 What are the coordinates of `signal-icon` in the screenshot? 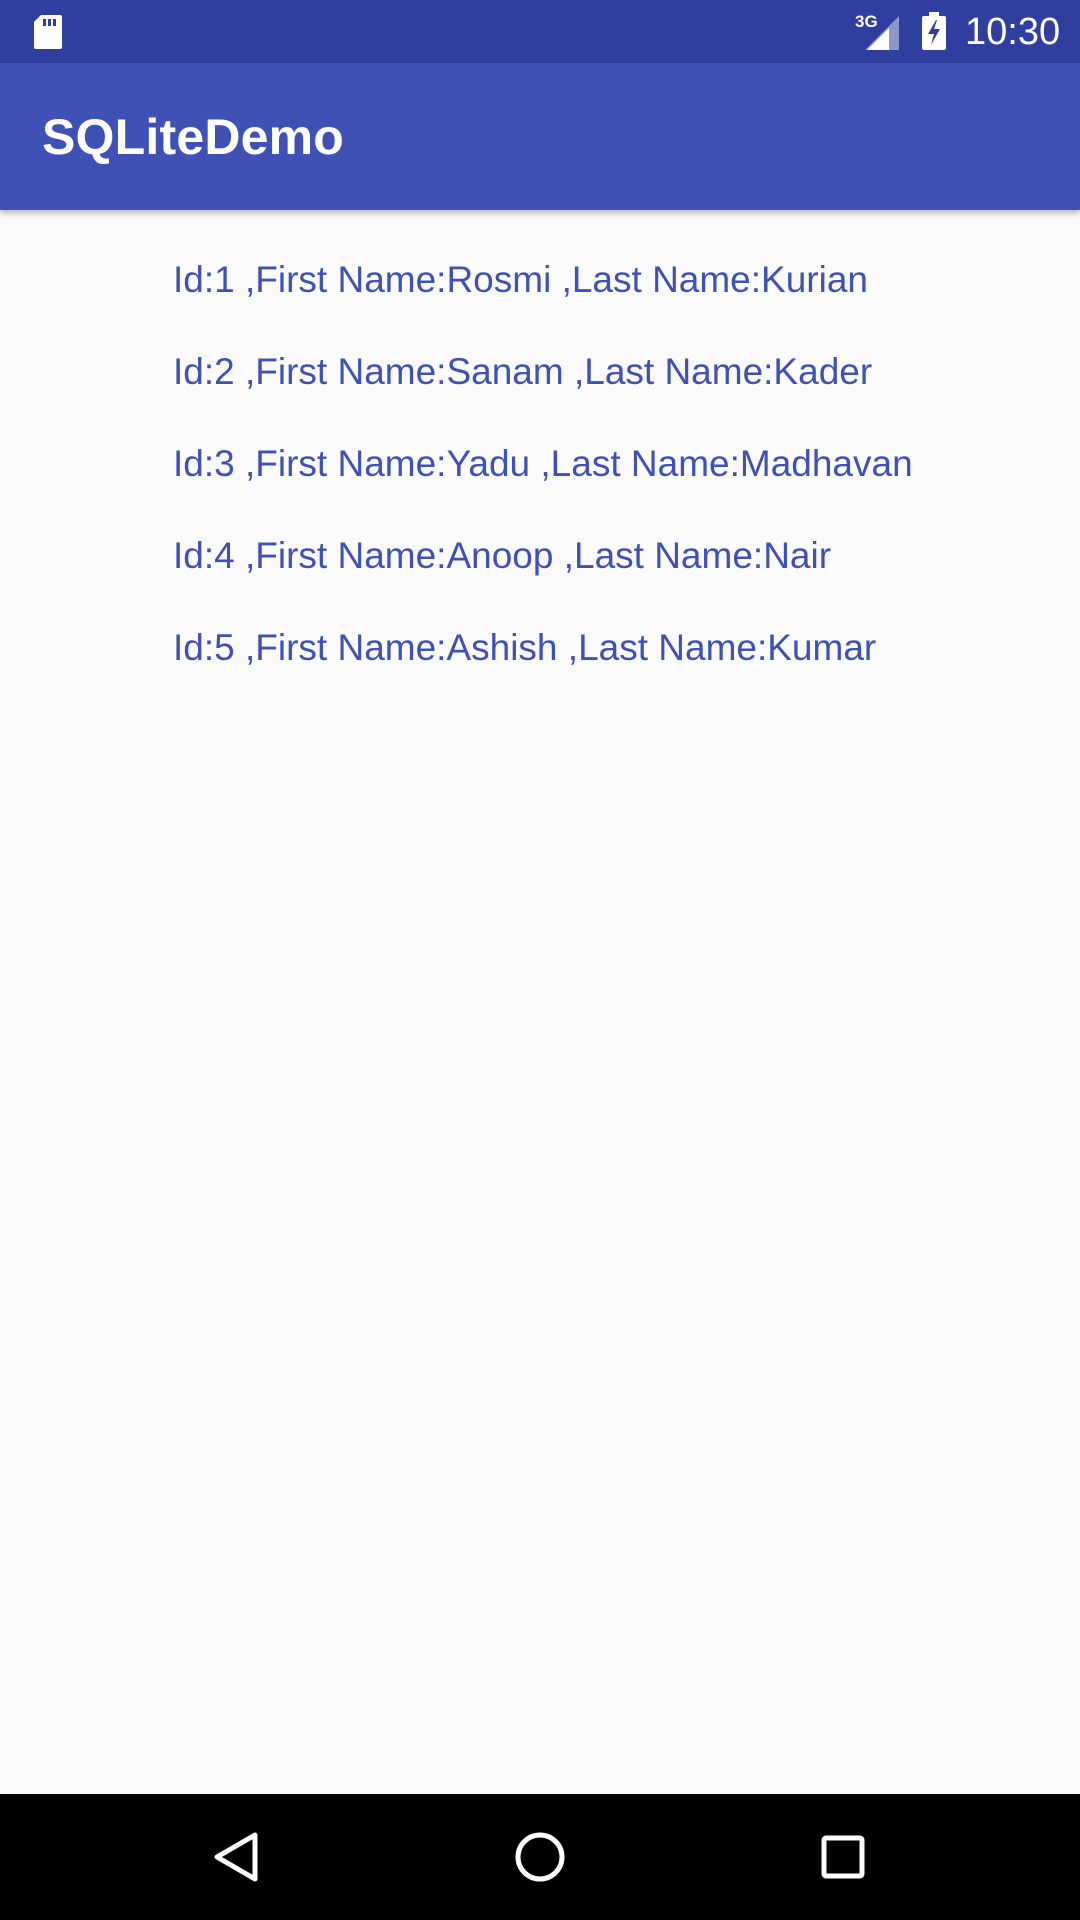 It's located at (882, 33).